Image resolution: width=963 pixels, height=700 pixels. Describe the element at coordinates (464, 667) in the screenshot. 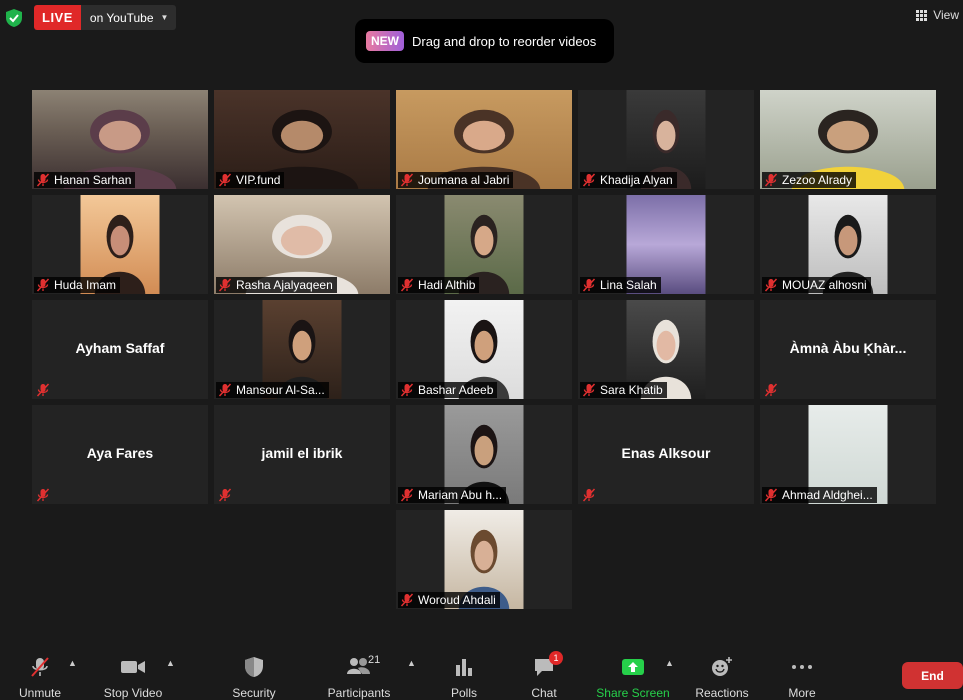

I see `polls-bar-chart-icon` at that location.